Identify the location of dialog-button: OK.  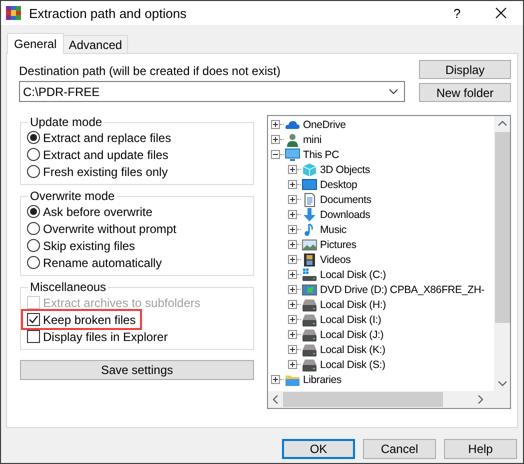
(318, 449).